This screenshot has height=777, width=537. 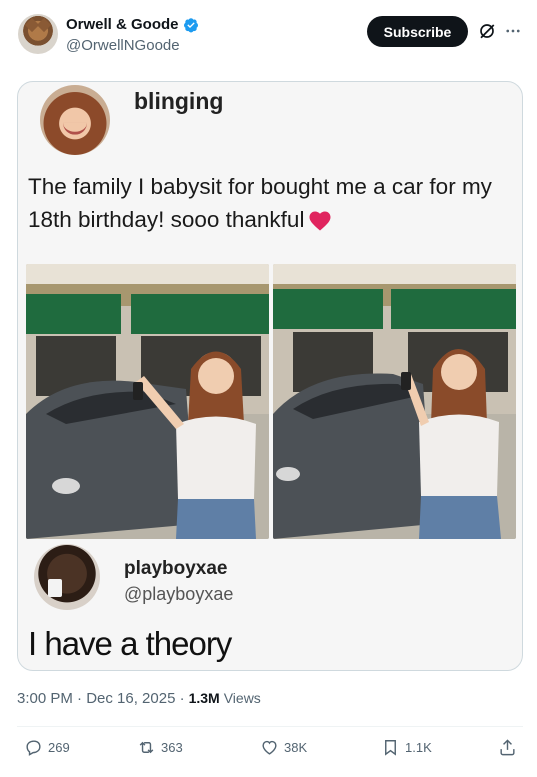 I want to click on author-name-row: Orwell & Goode, so click(x=132, y=24).